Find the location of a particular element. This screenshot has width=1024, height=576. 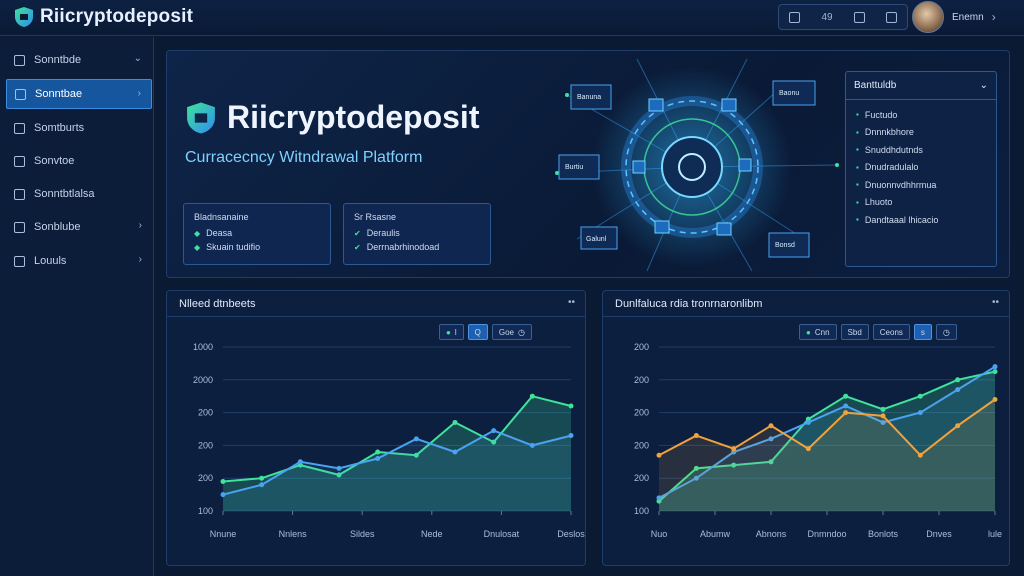

sidebar-item-label: Sonntbtlalsa is located at coordinates (64, 194).